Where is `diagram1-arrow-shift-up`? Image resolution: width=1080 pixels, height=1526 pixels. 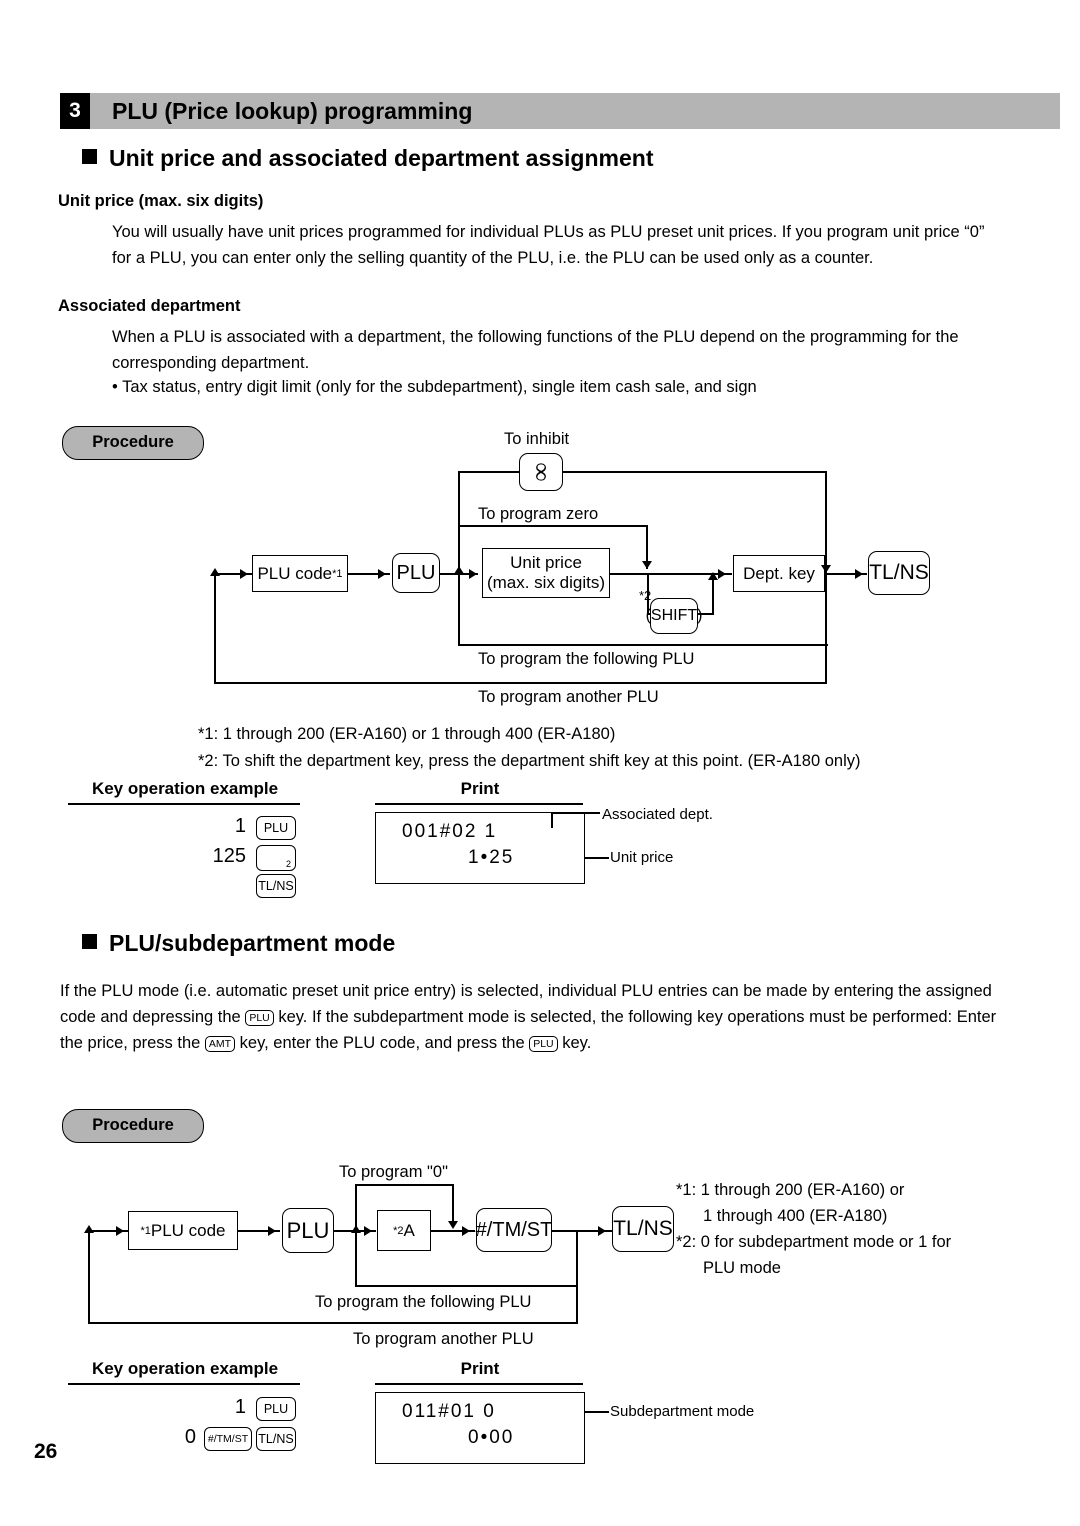
diagram1-arrow-shift-up is located at coordinates (713, 576).